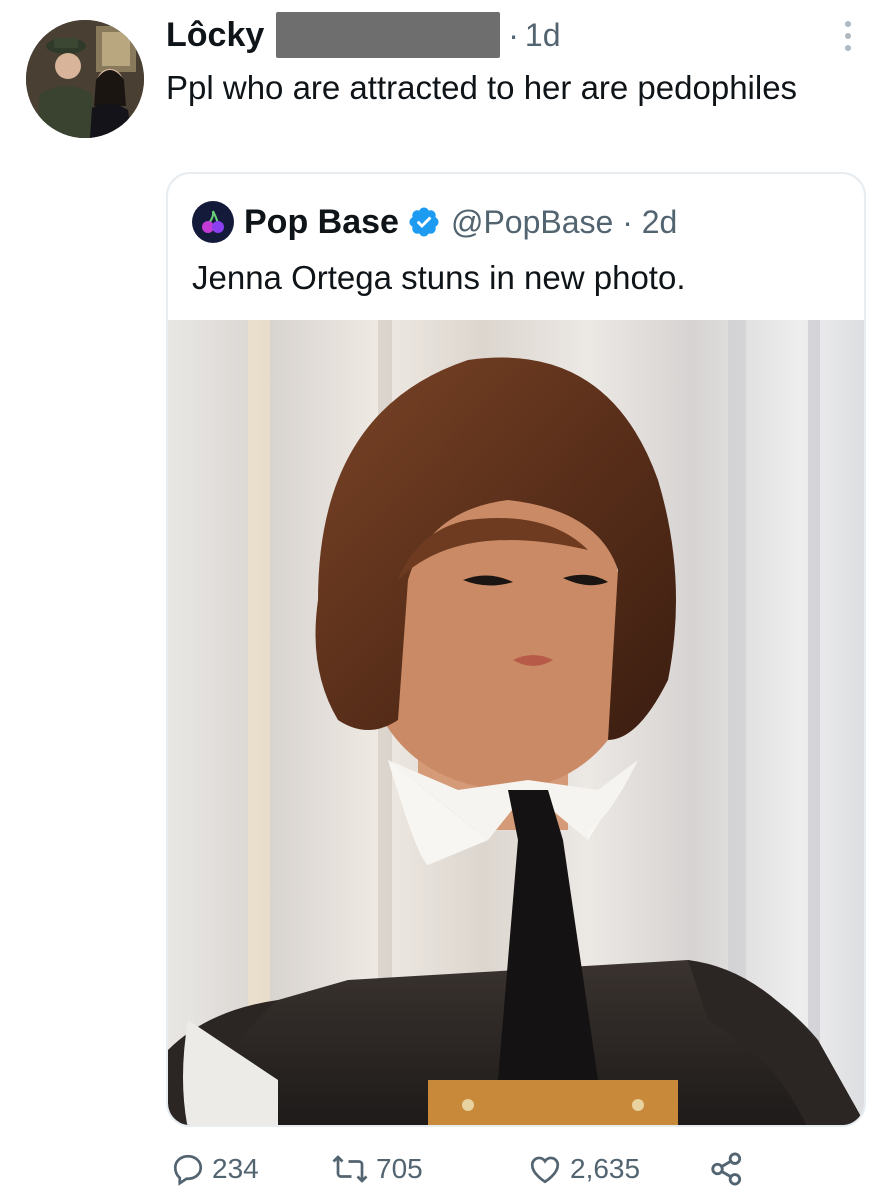 The width and height of the screenshot is (891, 1200). I want to click on quoted-tweet-text: Jenna Ortega stuns in new photo., so click(439, 277).